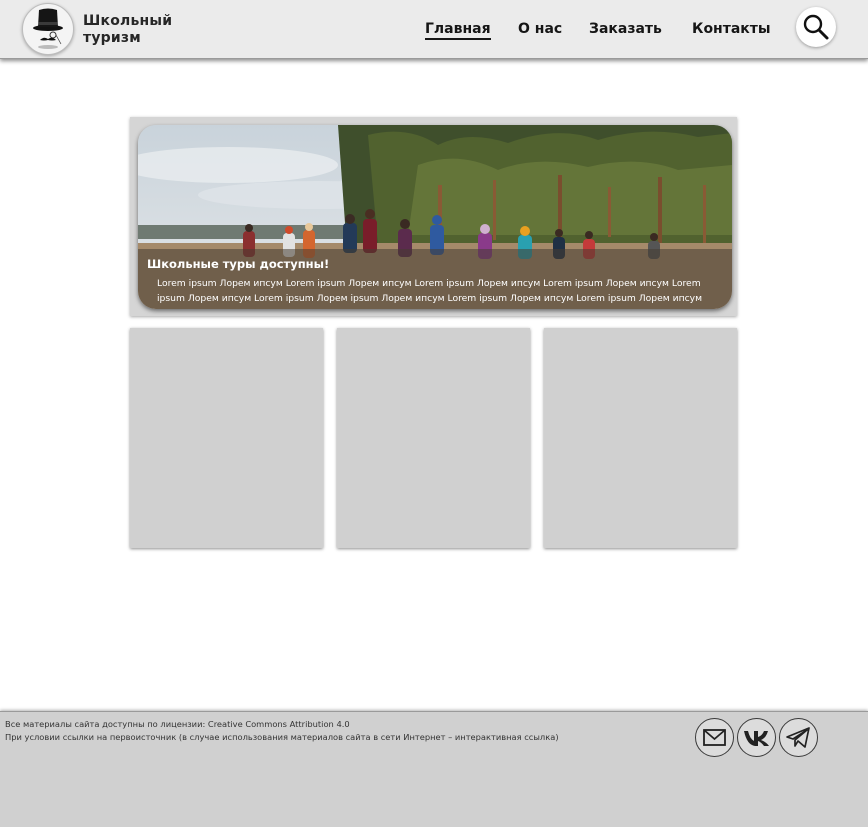 The width and height of the screenshot is (868, 827). What do you see at coordinates (625, 29) in the screenshot?
I see `nav-link-order: Заказать` at bounding box center [625, 29].